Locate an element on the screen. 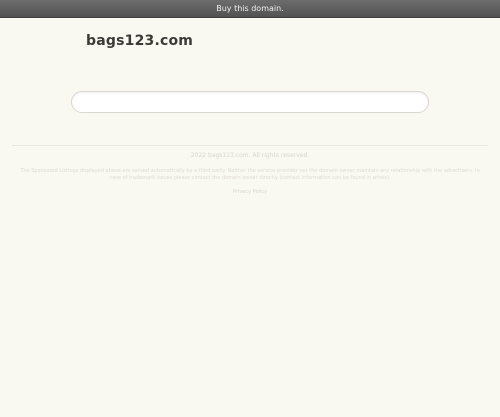 Image resolution: width=500 pixels, height=417 pixels. search-input is located at coordinates (250, 105).